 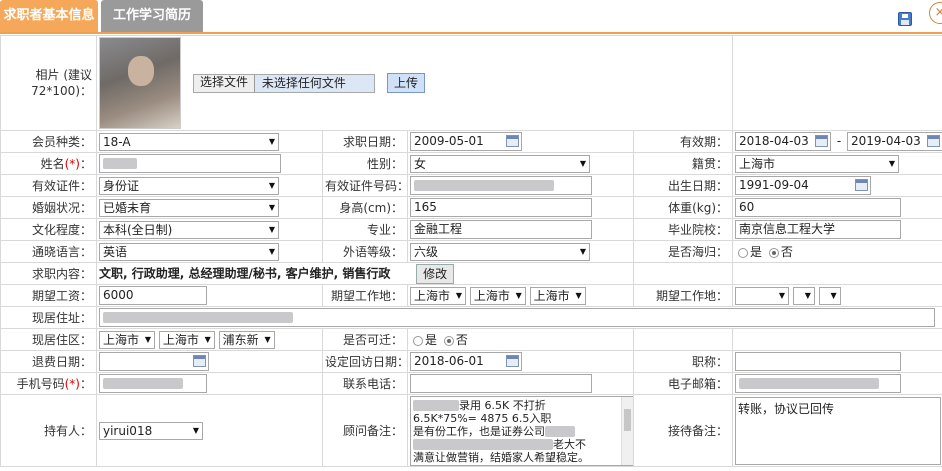 I want to click on id-number-input, so click(x=501, y=185).